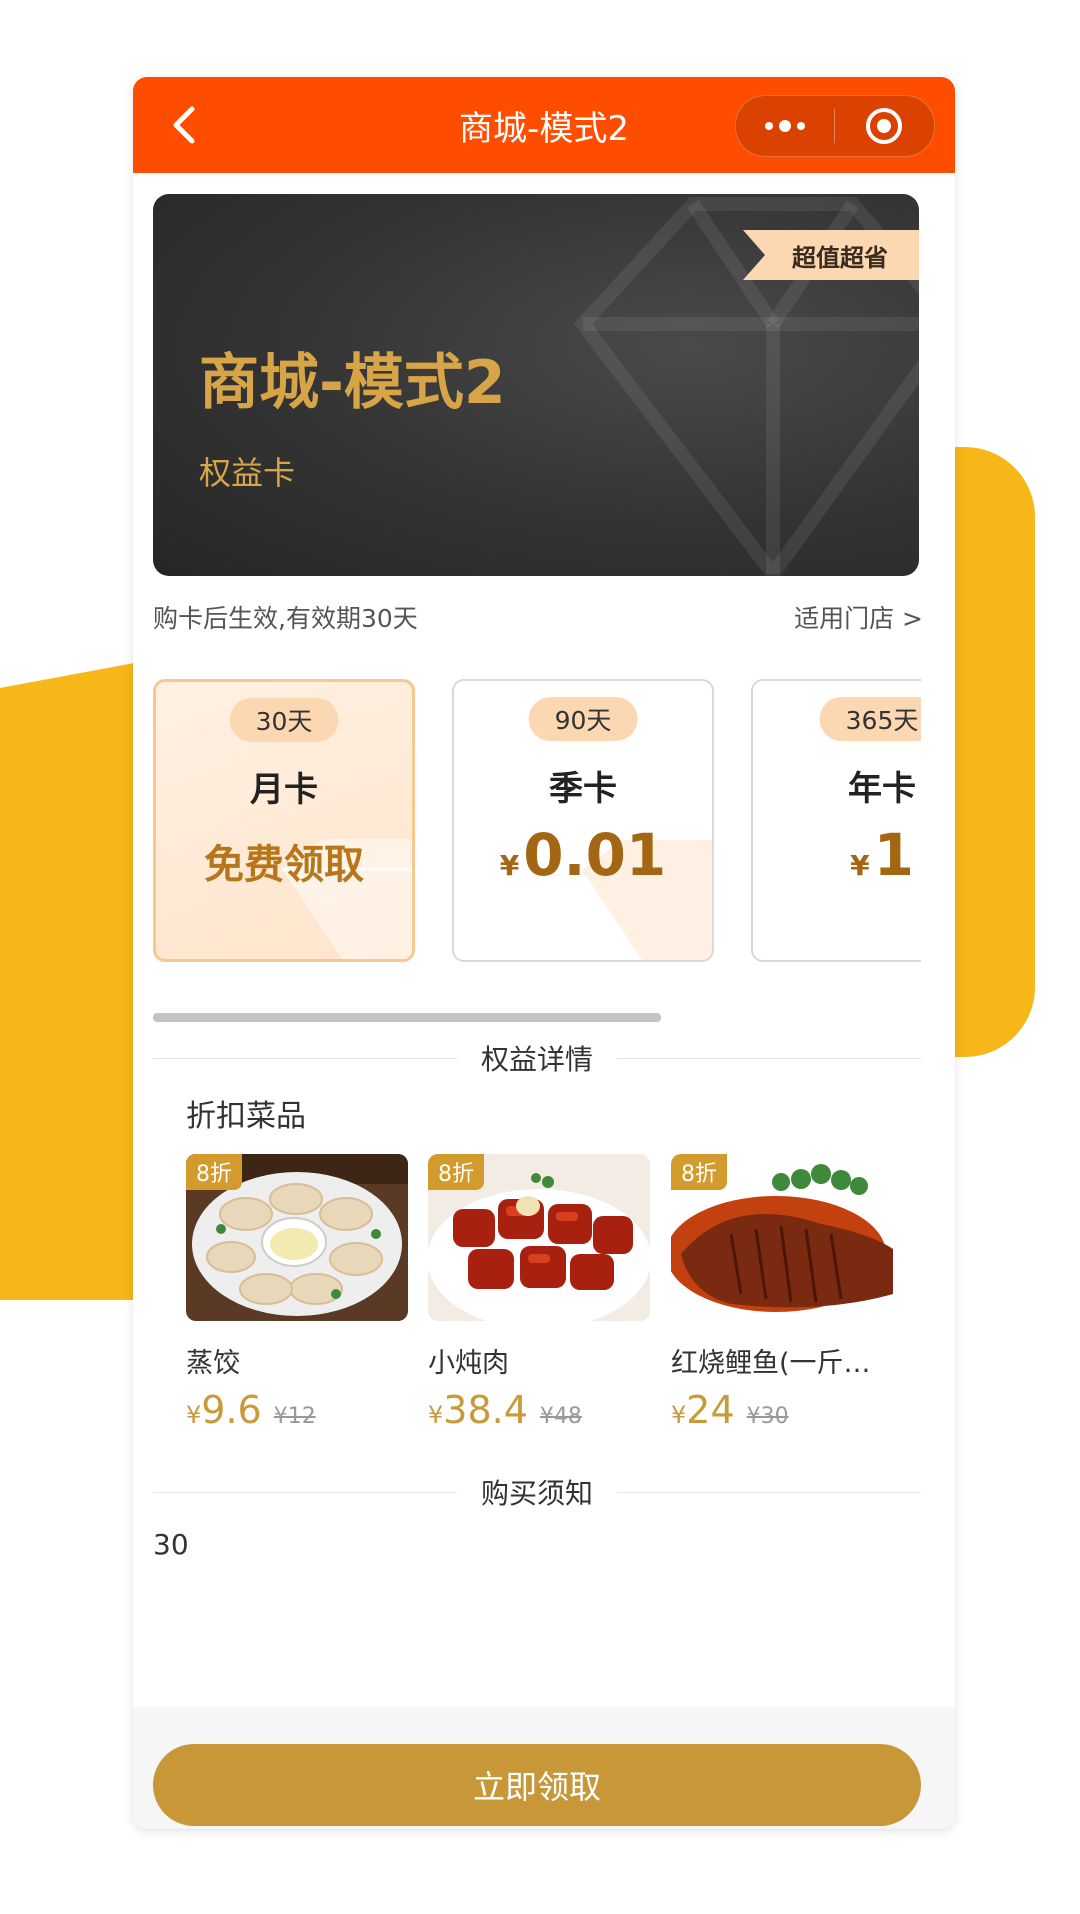  What do you see at coordinates (538, 617) in the screenshot?
I see `card-info-row: 购卡后生效,有效期30天 适用门店 >` at bounding box center [538, 617].